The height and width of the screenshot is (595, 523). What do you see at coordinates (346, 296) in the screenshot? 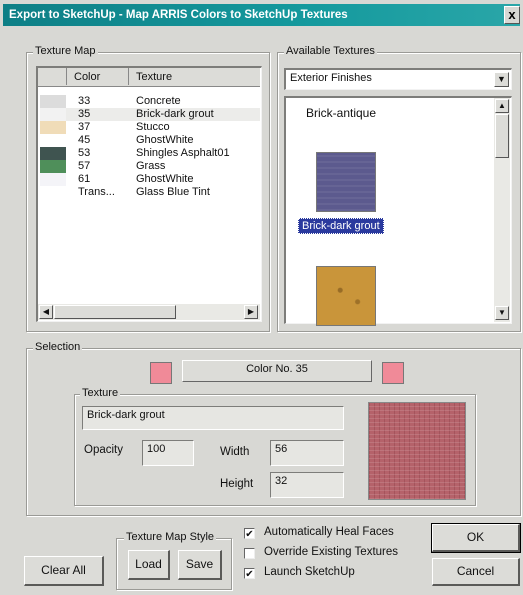
I see `texture-thumbnail-stucco` at bounding box center [346, 296].